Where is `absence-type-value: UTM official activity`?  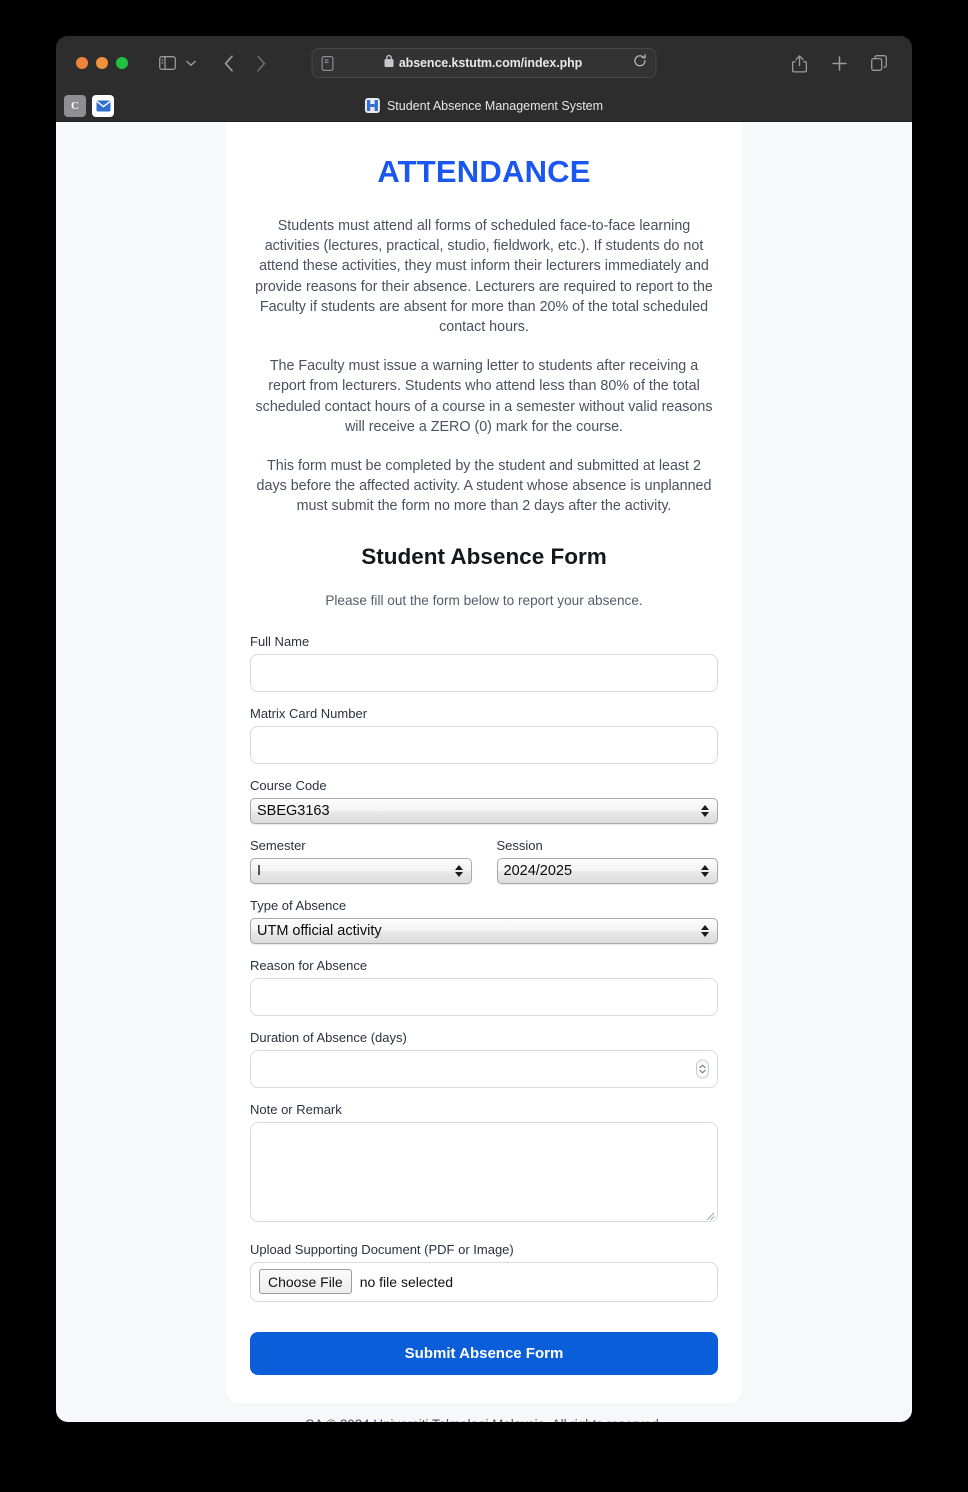
absence-type-value: UTM official activity is located at coordinates (319, 930).